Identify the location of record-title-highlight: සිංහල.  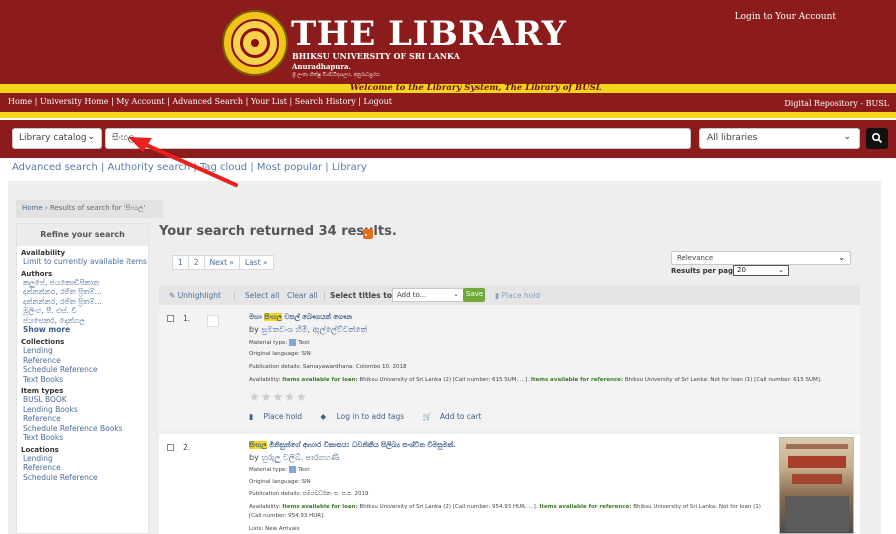
(273, 317).